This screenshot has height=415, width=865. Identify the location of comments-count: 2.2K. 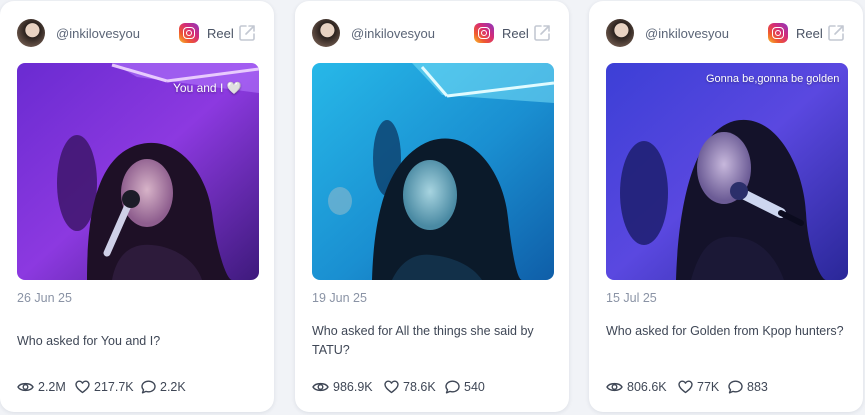
(173, 387).